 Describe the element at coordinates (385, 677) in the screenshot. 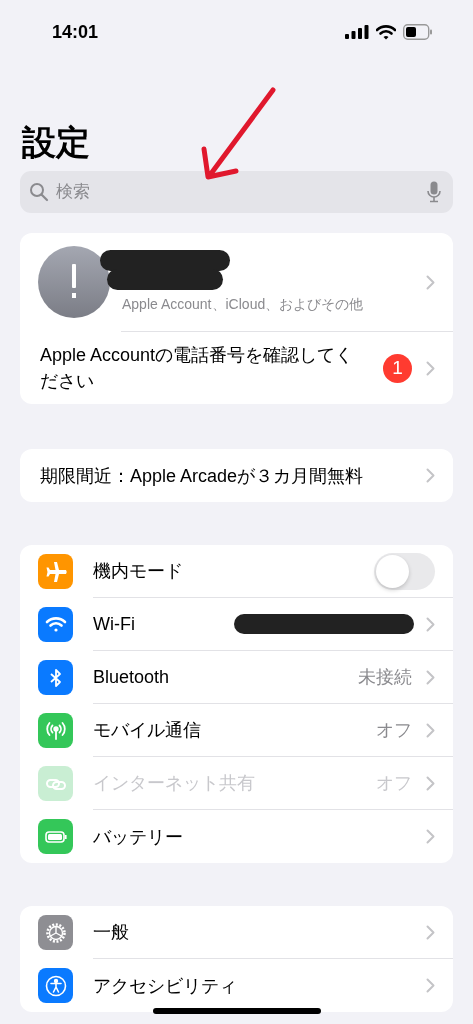

I see `row-value: 未接続` at that location.